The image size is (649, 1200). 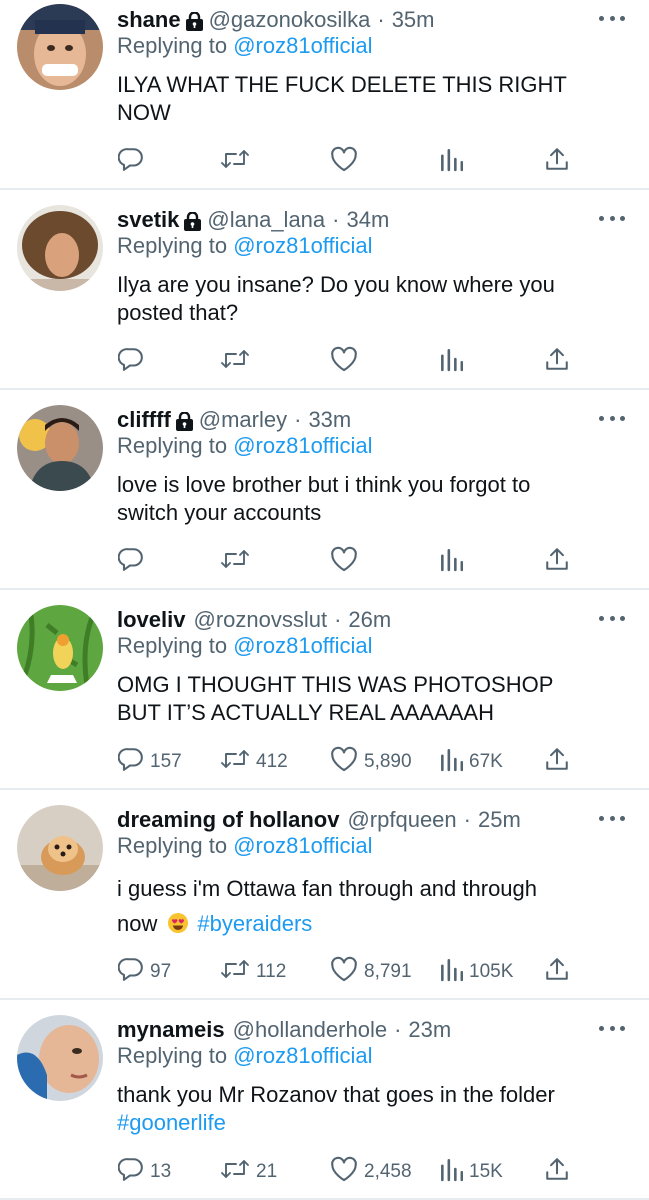 I want to click on like-button: 2,458, so click(x=371, y=1171).